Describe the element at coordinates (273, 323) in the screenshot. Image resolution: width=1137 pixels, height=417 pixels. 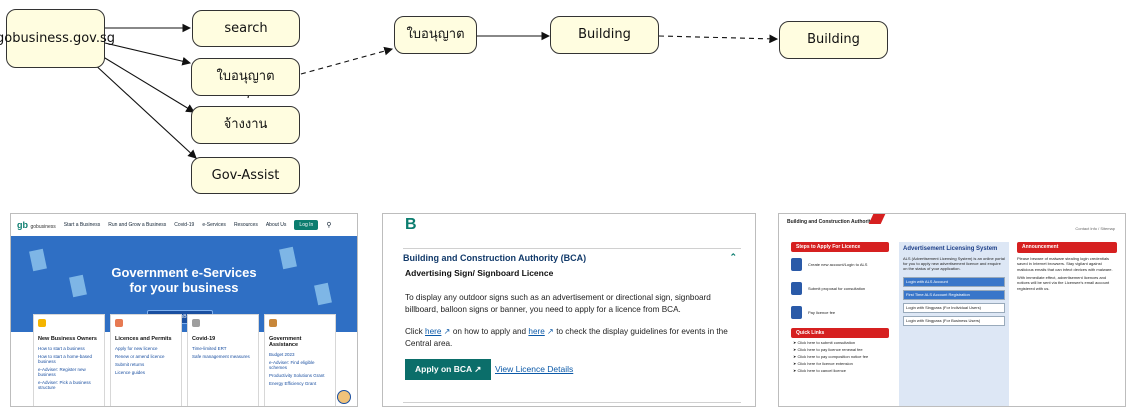
I see `assistance-icon` at that location.